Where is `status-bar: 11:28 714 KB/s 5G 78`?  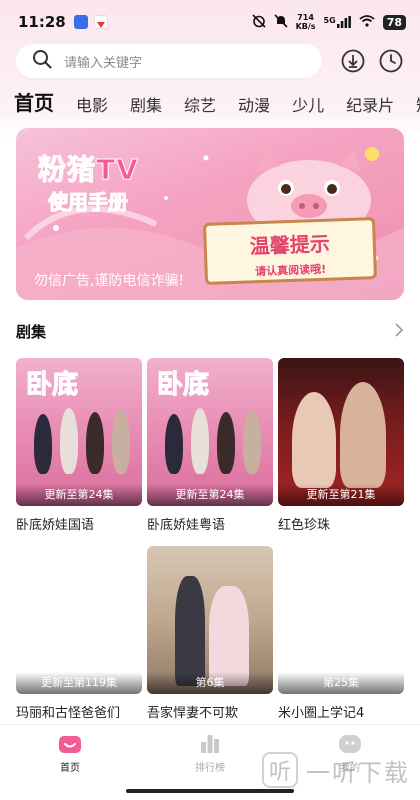
status-bar: 11:28 714 KB/s 5G 78 is located at coordinates (210, 22).